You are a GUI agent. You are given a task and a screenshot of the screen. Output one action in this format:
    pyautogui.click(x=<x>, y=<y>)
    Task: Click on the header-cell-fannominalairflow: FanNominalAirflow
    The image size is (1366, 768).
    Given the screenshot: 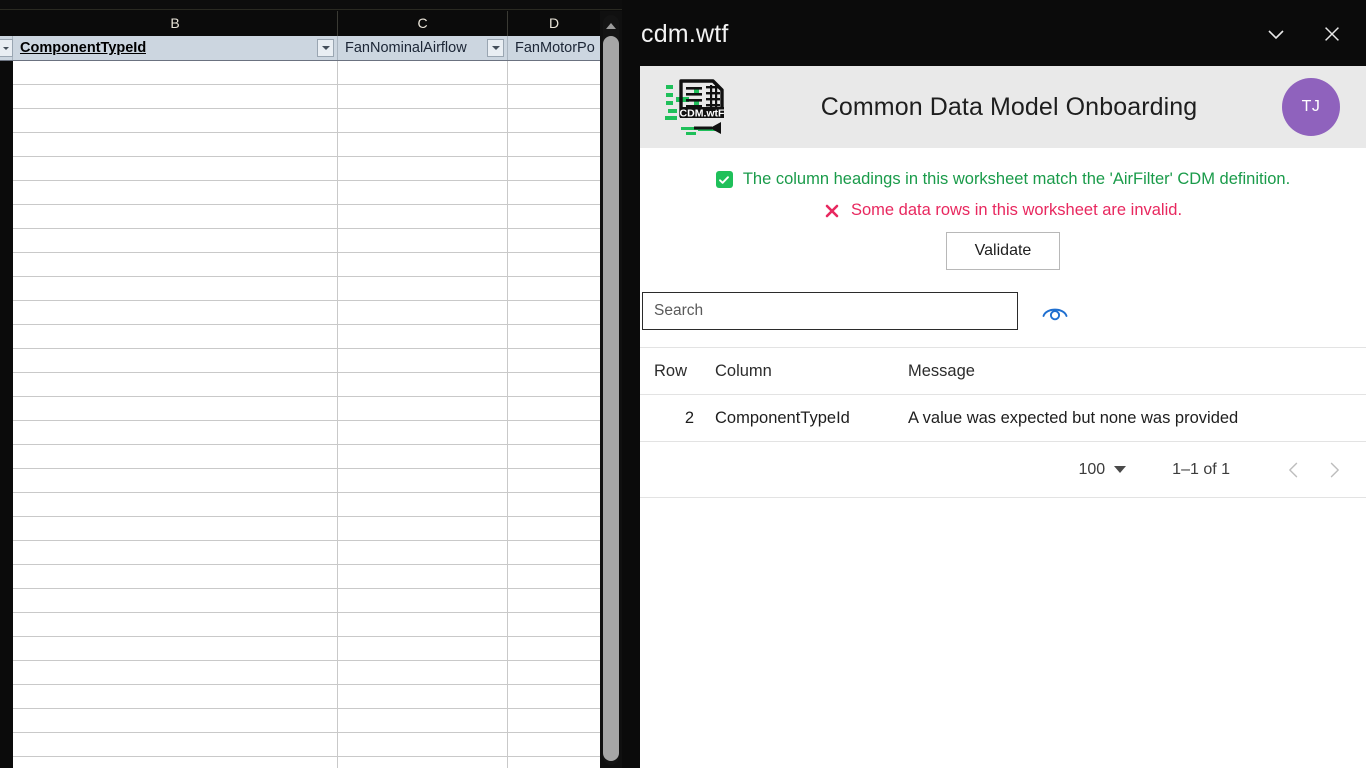 What is the action you would take?
    pyautogui.click(x=423, y=48)
    